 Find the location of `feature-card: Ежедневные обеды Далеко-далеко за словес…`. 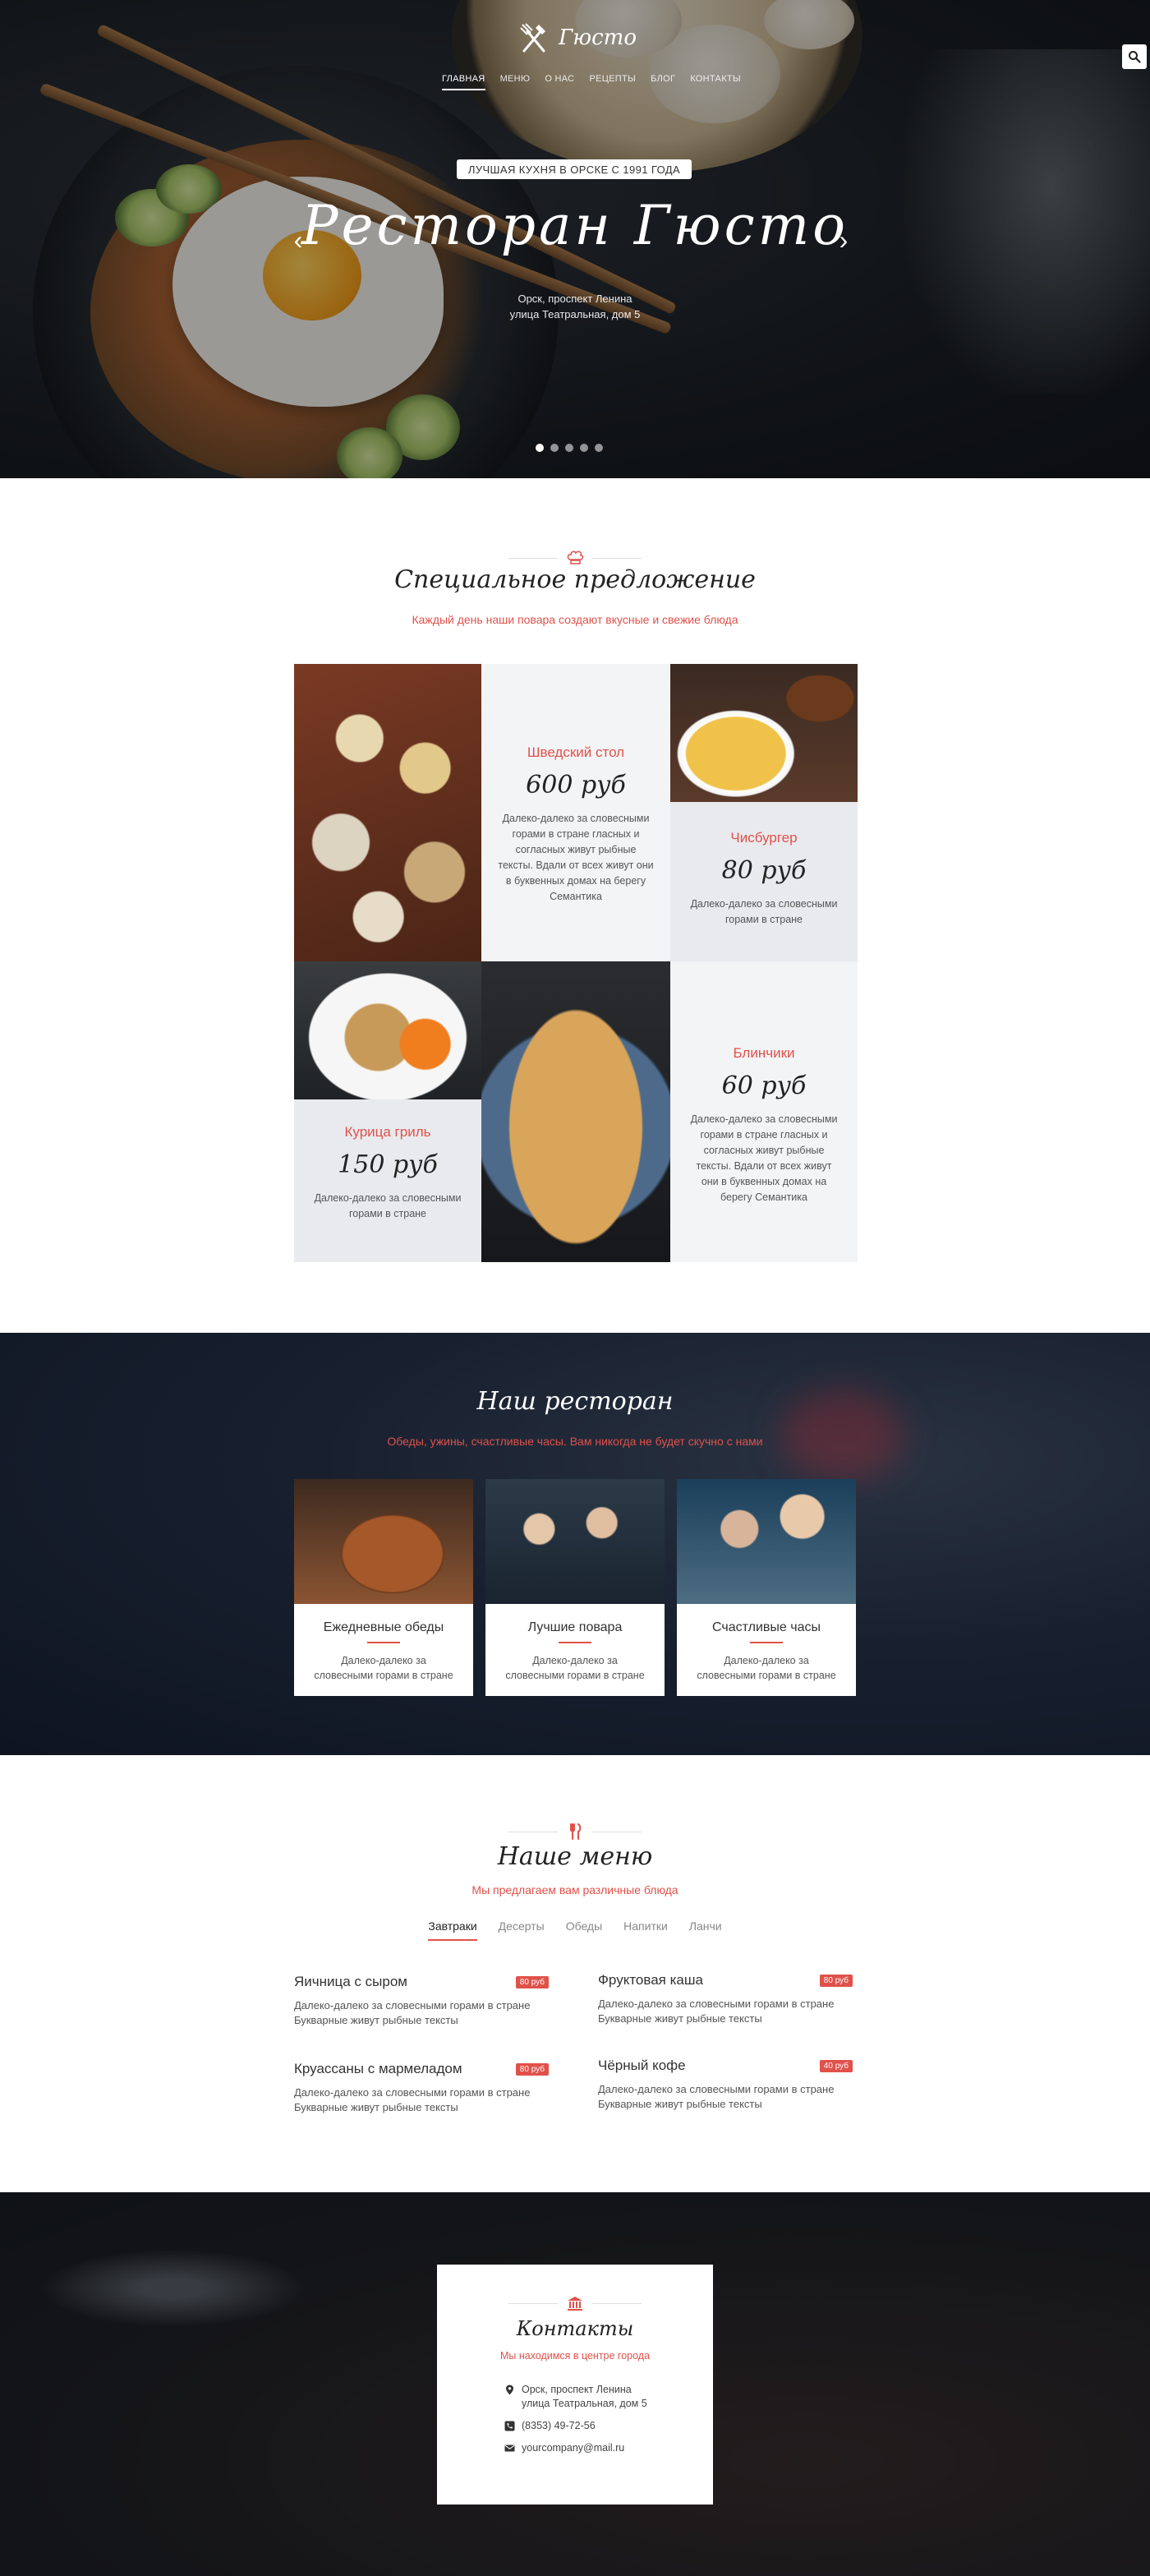

feature-card: Ежедневные обеды Далеко-далеко за словес… is located at coordinates (383, 1587).